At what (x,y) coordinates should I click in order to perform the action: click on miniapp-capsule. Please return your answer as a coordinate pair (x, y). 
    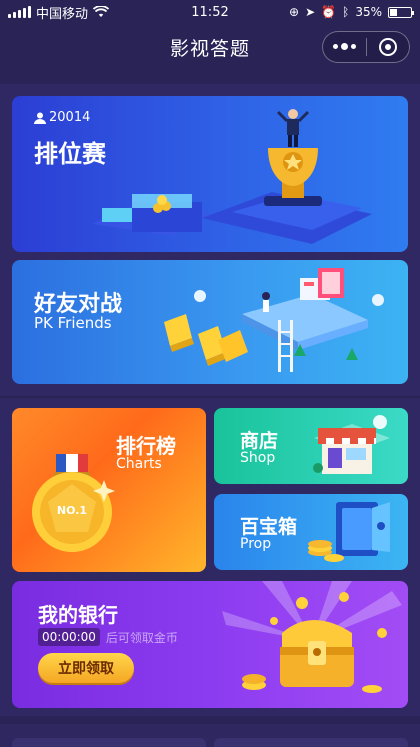
    Looking at the image, I should click on (366, 47).